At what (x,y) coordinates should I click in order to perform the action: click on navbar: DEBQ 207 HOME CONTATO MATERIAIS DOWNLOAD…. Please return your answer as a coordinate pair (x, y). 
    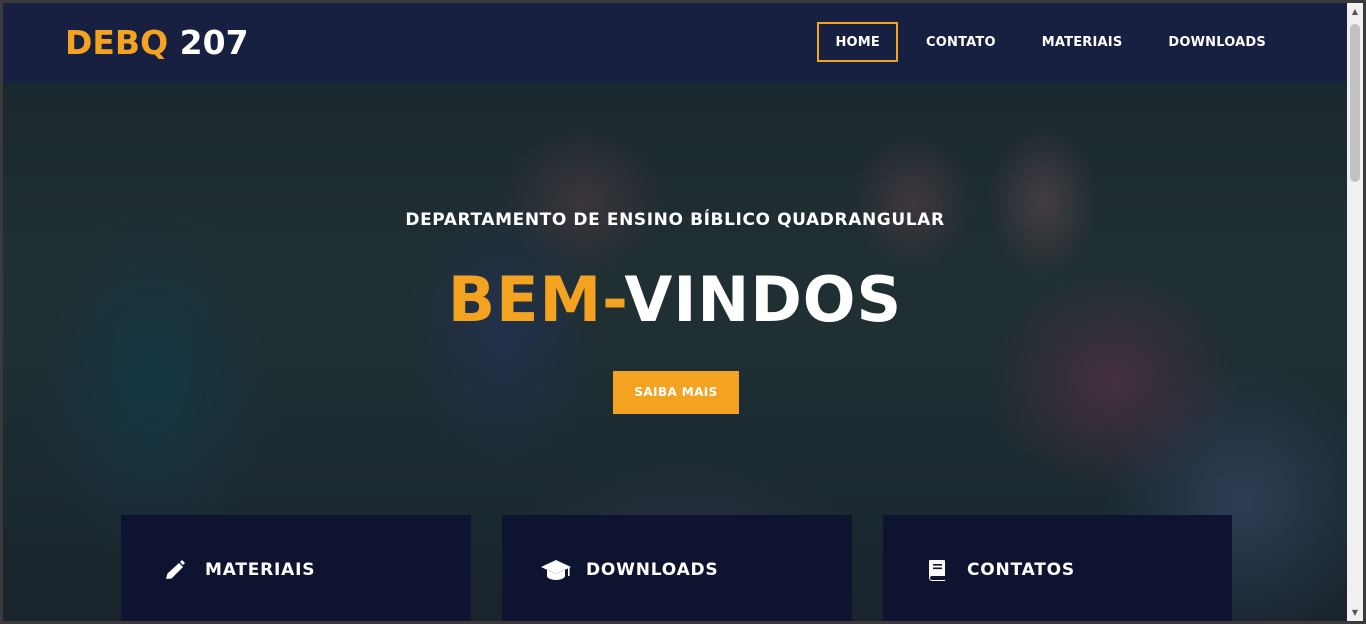
    Looking at the image, I should click on (675, 42).